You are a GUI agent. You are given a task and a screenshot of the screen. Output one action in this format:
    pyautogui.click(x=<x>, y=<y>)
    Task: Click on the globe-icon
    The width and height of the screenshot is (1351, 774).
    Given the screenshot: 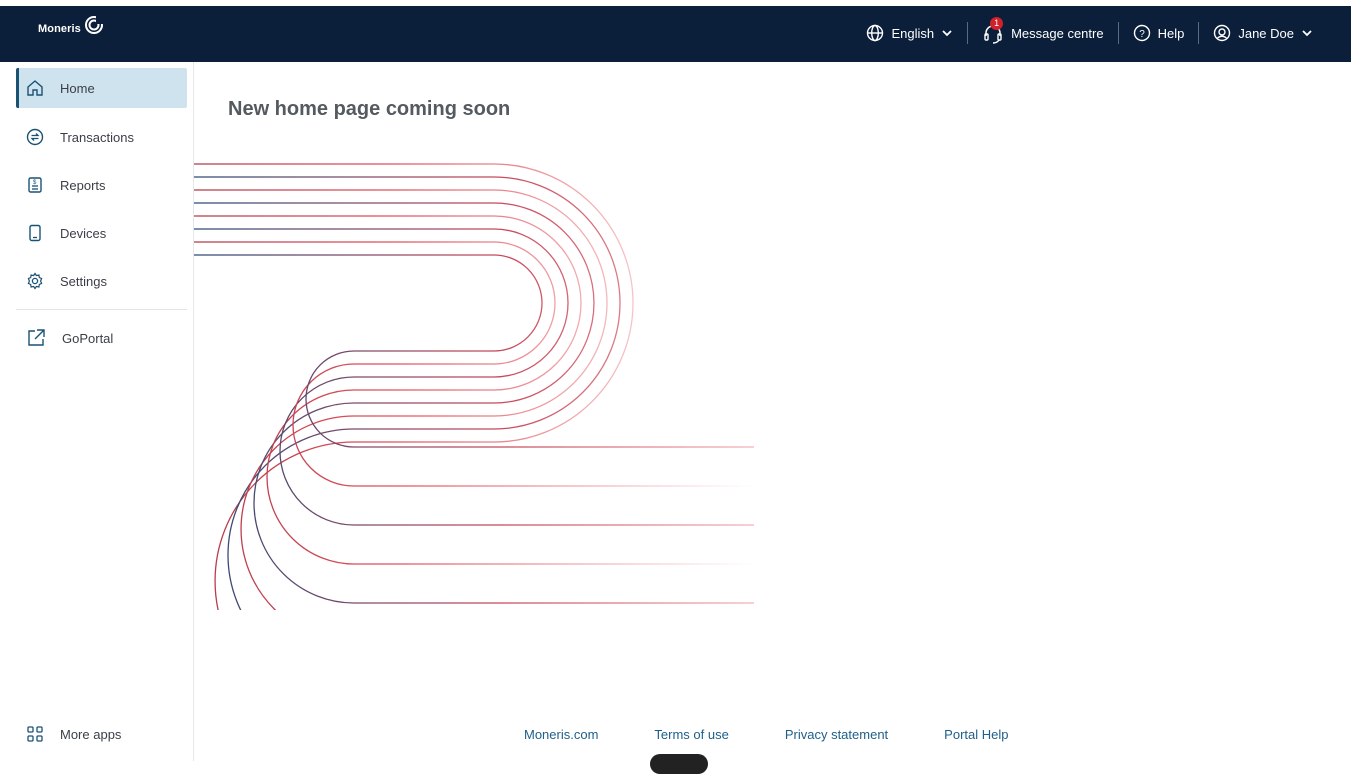 What is the action you would take?
    pyautogui.click(x=875, y=33)
    